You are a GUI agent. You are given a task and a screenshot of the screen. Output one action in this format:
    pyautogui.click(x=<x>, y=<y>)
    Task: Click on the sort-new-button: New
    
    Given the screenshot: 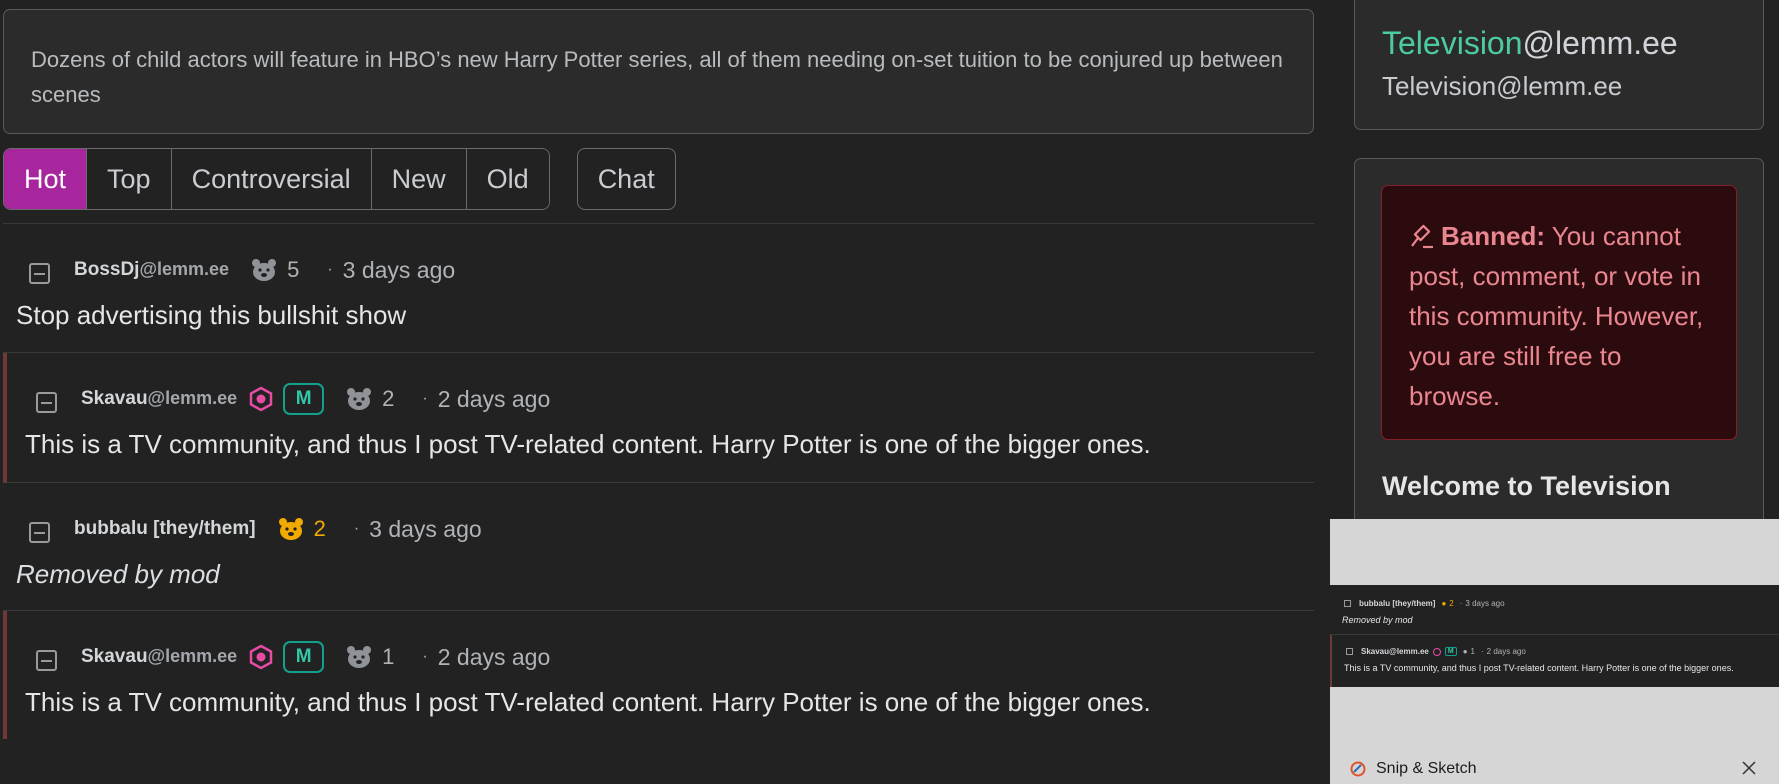 What is the action you would take?
    pyautogui.click(x=419, y=179)
    